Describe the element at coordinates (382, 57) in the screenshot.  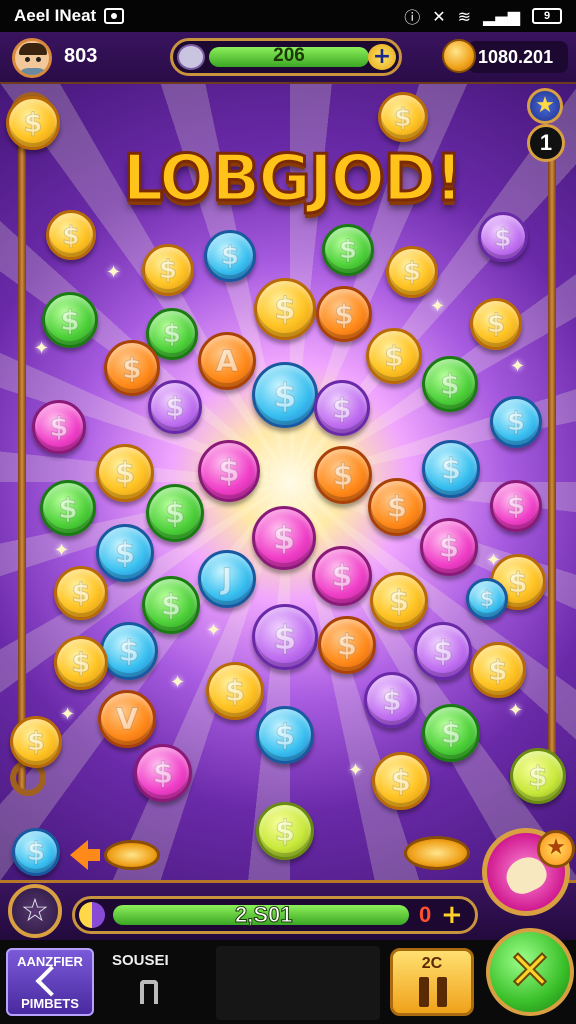
I see `xp-add-button: +` at that location.